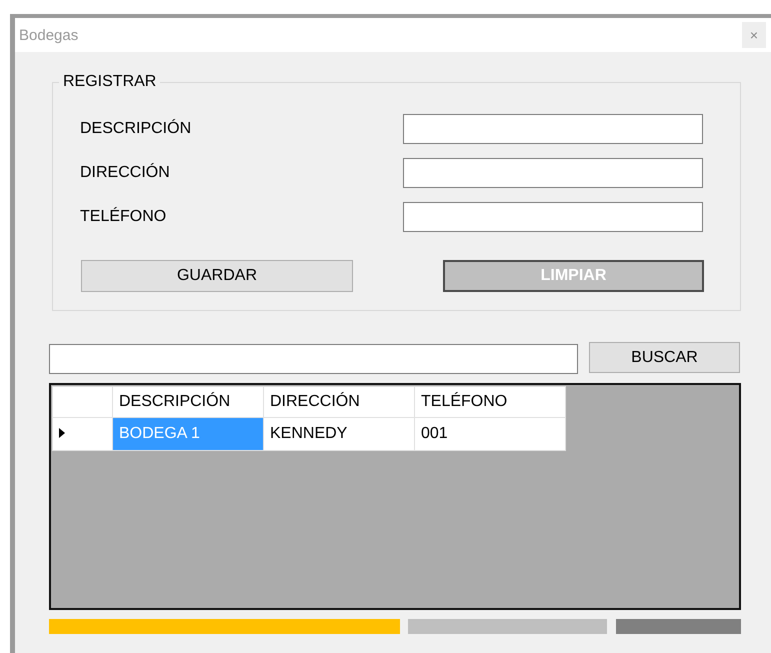 Image resolution: width=771 pixels, height=653 pixels. Describe the element at coordinates (135, 129) in the screenshot. I see `field-label: DESCRIPCIÓN` at that location.